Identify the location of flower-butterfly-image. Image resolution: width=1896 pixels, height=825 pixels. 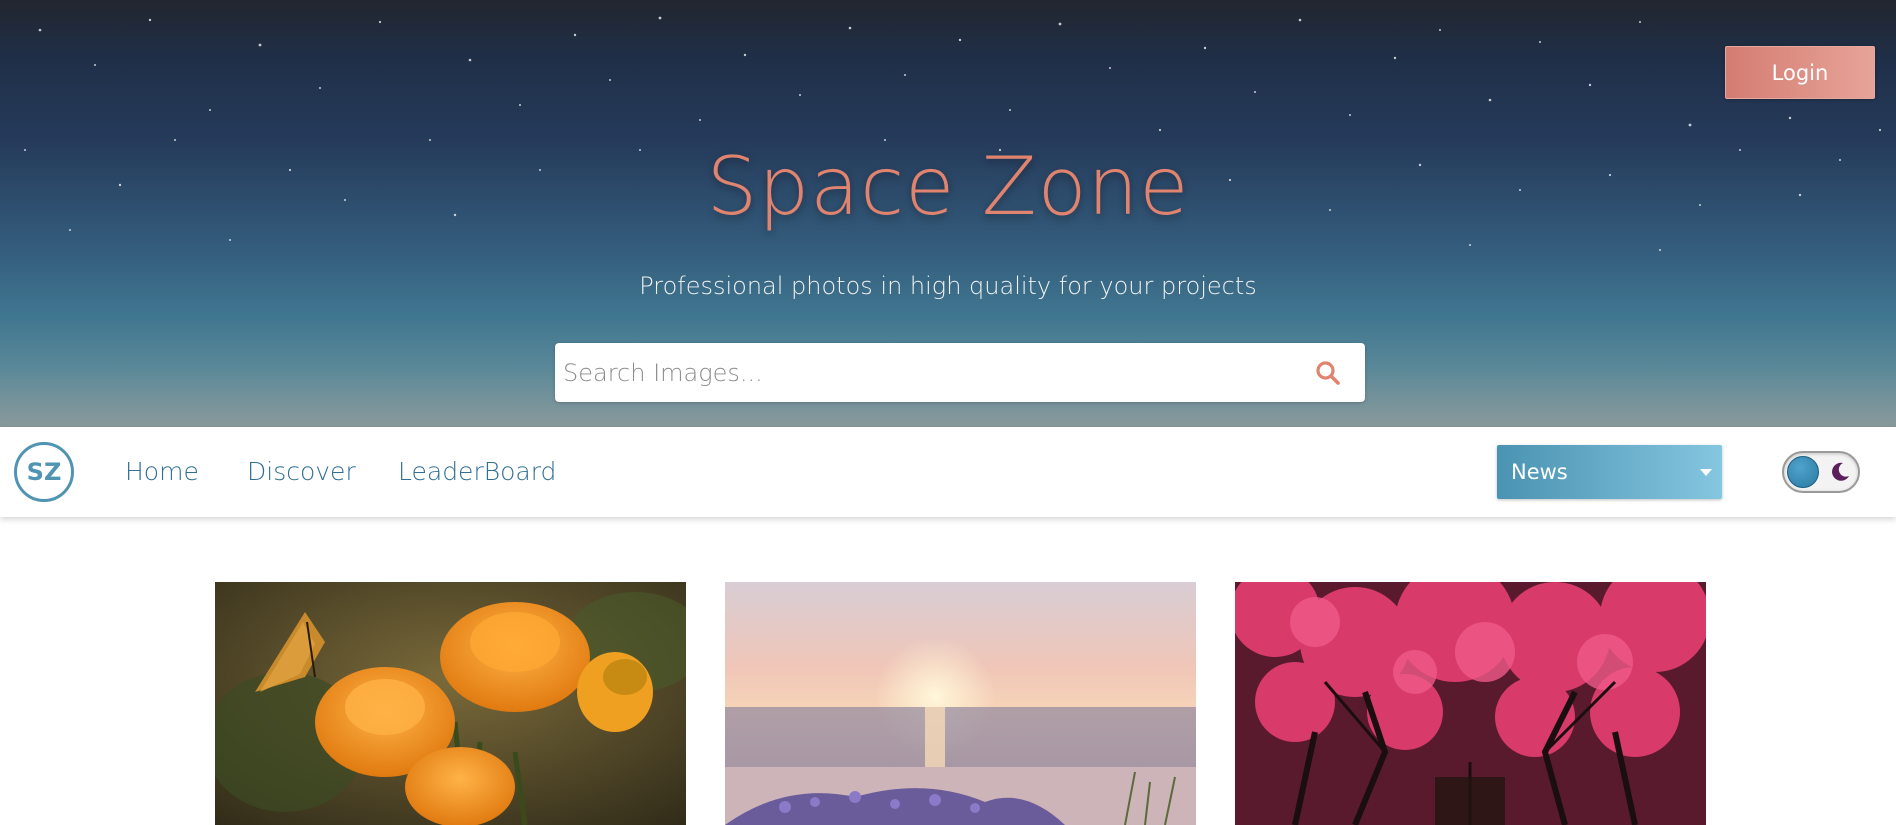
(450, 703).